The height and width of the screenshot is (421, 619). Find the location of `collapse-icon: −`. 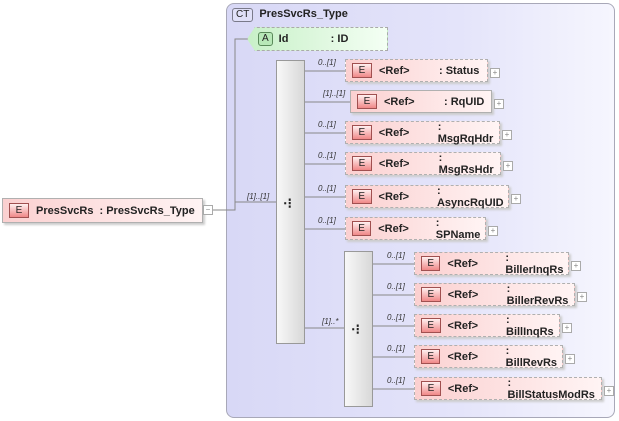

collapse-icon: − is located at coordinates (208, 210).